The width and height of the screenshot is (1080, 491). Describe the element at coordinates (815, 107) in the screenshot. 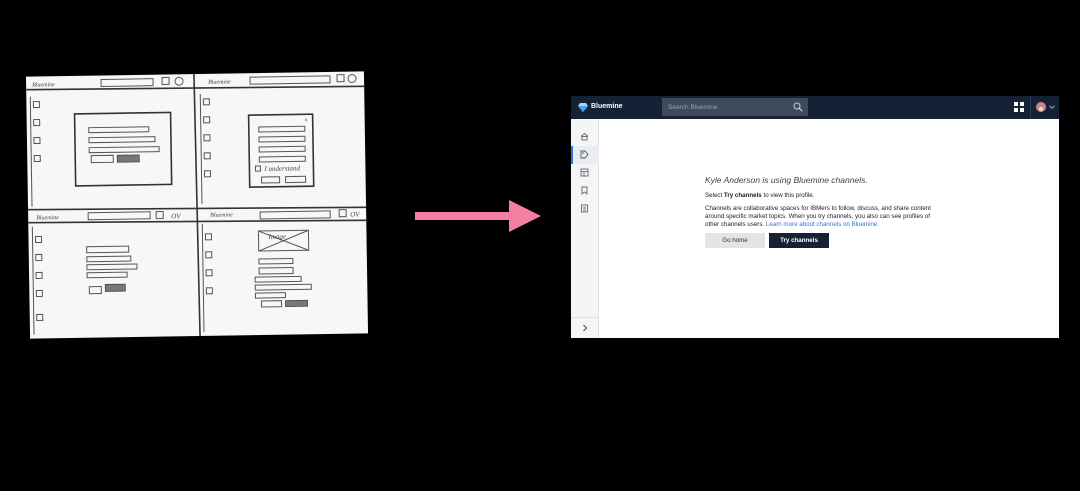

I see `top-navigation-bar: Bluemine` at that location.